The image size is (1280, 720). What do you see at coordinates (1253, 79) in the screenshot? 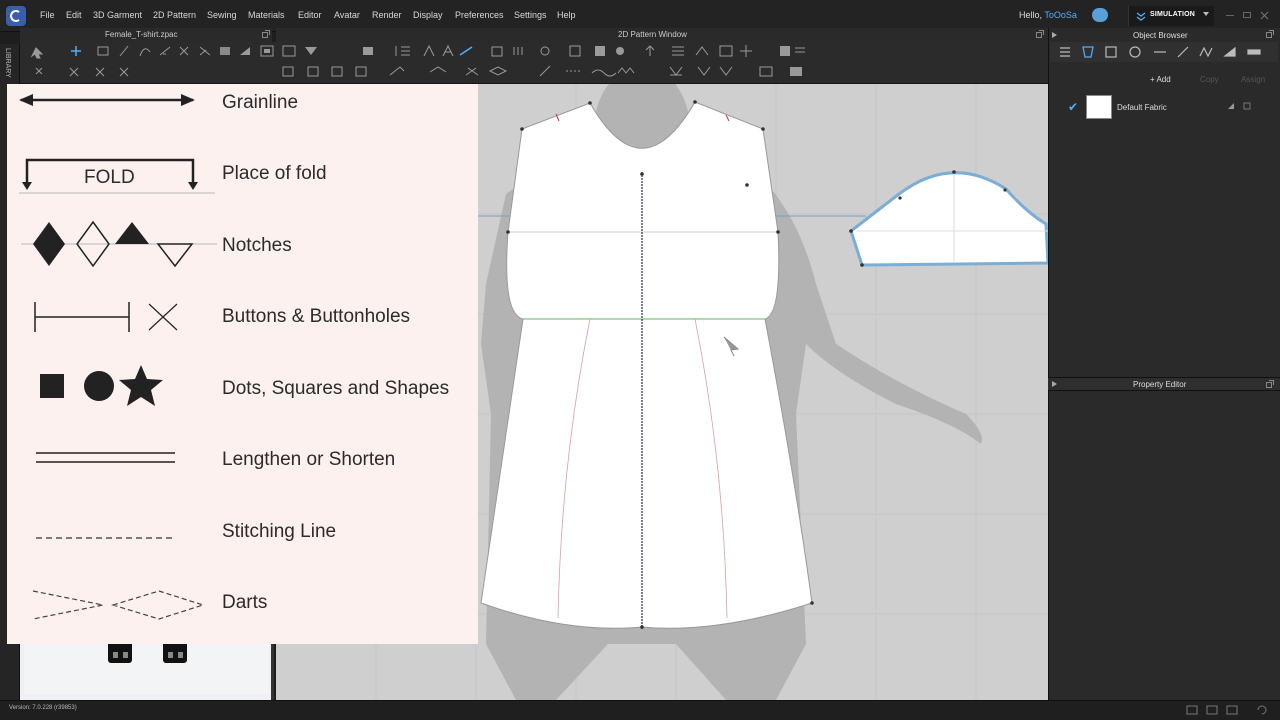
I see `assign-button: Assign` at bounding box center [1253, 79].